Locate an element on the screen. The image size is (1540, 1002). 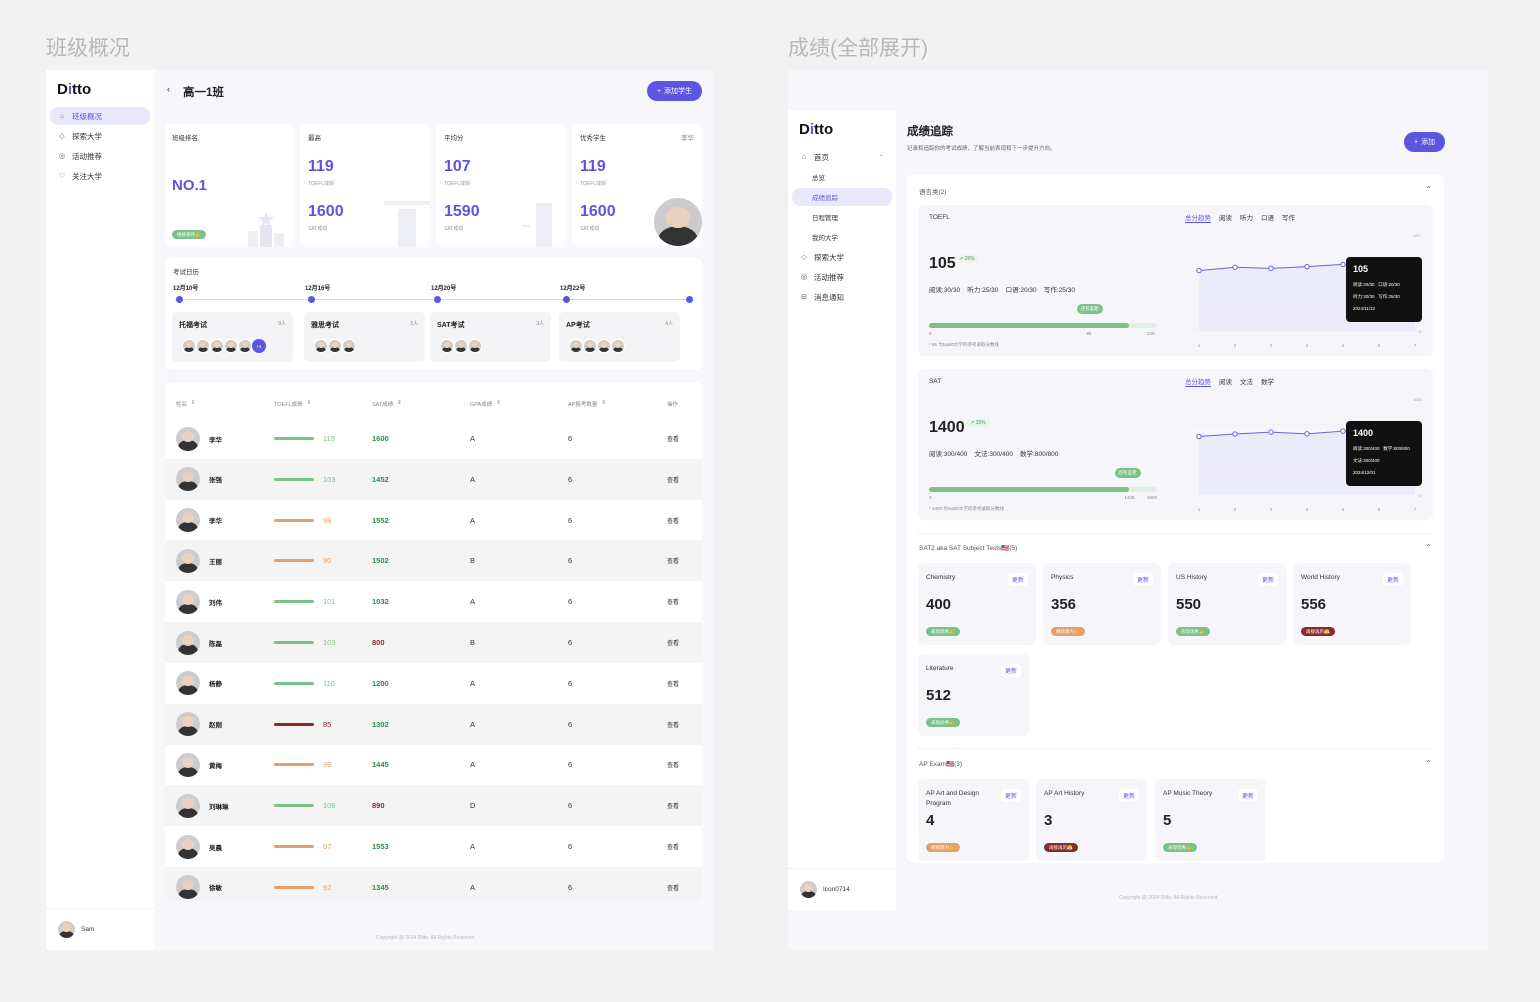
add-student-button: + 添加学生 is located at coordinates (674, 91).